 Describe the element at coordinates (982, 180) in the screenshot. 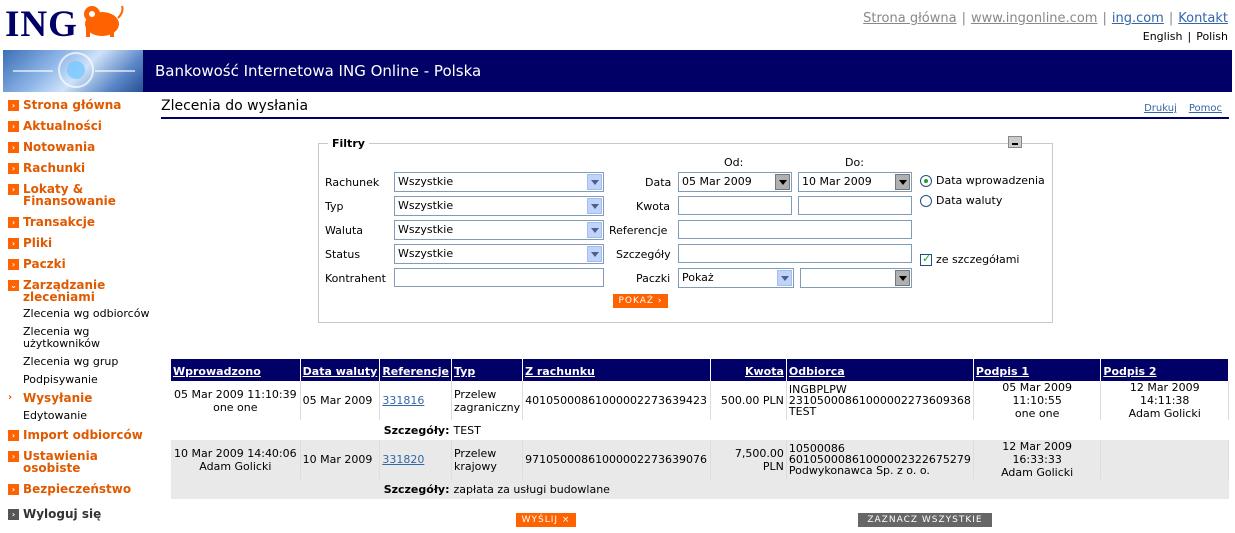

I see `radio-entry-date: Data wprowadzenia` at that location.